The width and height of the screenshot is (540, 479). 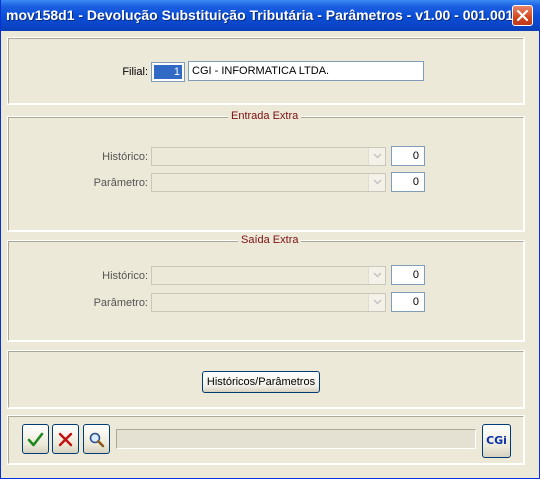 What do you see at coordinates (296, 439) in the screenshot?
I see `status-field` at bounding box center [296, 439].